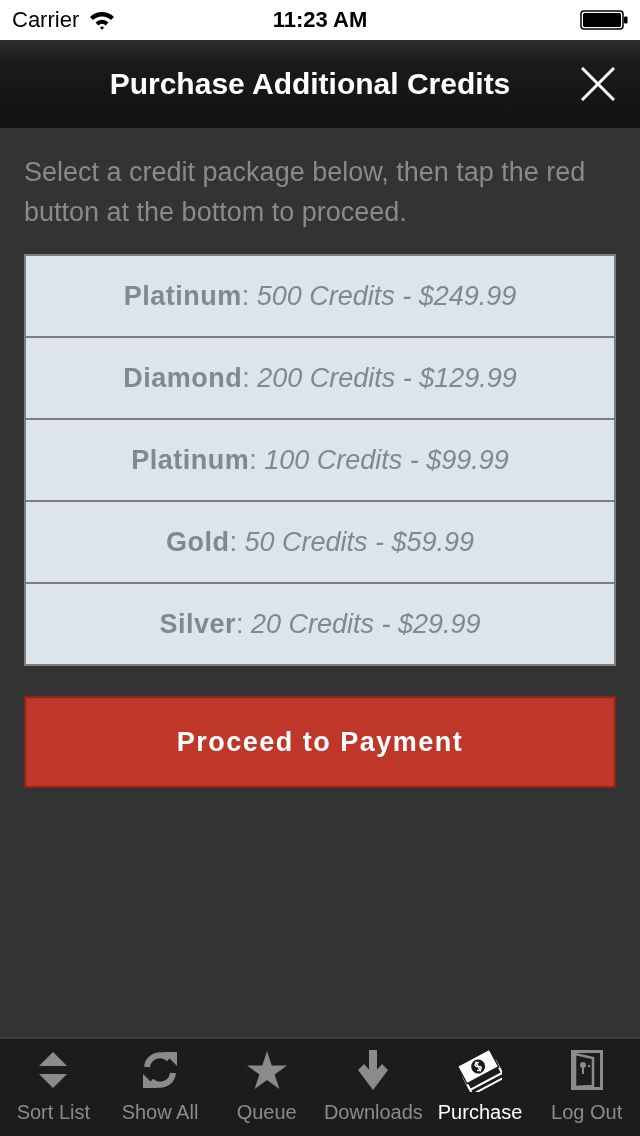 Image resolution: width=640 pixels, height=1136 pixels. I want to click on tab-bar-item: Show All, so click(160, 1087).